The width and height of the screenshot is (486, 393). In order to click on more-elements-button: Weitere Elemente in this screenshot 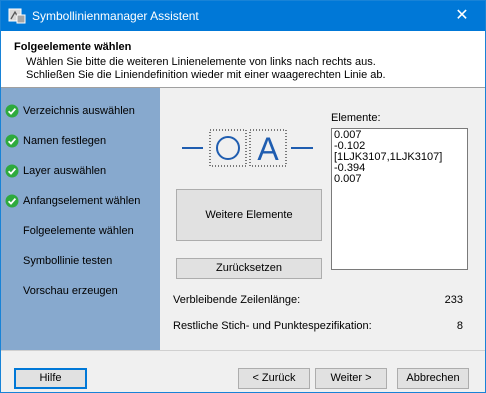, I will do `click(249, 215)`.